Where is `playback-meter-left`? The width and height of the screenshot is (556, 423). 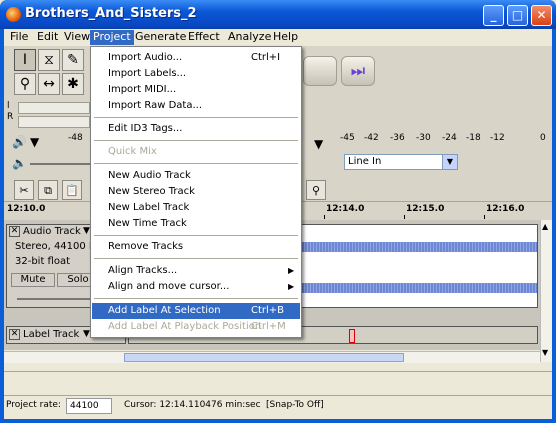
playback-meter-left is located at coordinates (54, 108).